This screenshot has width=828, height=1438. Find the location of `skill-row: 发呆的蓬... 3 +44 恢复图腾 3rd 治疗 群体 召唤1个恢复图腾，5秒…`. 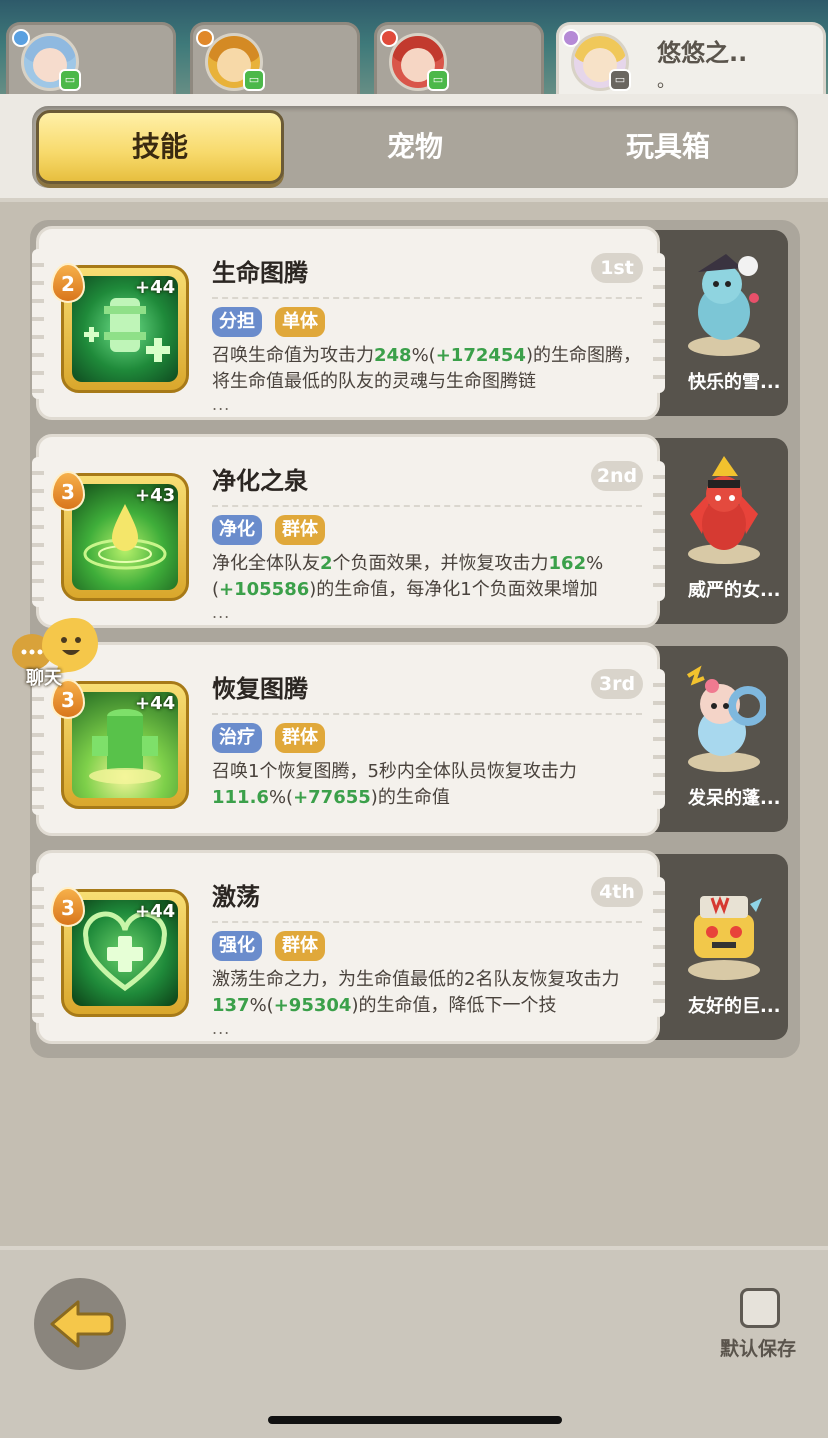

skill-row: 发呆的蓬... 3 +44 恢复图腾 3rd 治疗 群体 召唤1个恢复图腾，5秒… is located at coordinates (410, 739).